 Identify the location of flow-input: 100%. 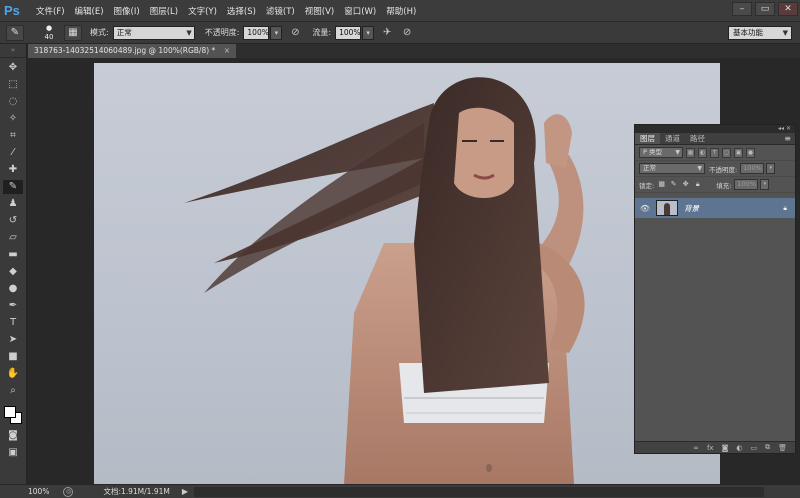
(348, 32).